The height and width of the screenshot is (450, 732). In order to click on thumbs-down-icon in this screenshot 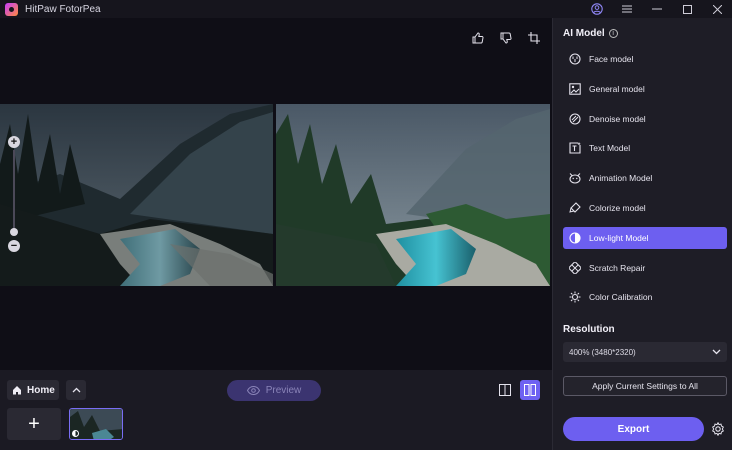, I will do `click(506, 38)`.